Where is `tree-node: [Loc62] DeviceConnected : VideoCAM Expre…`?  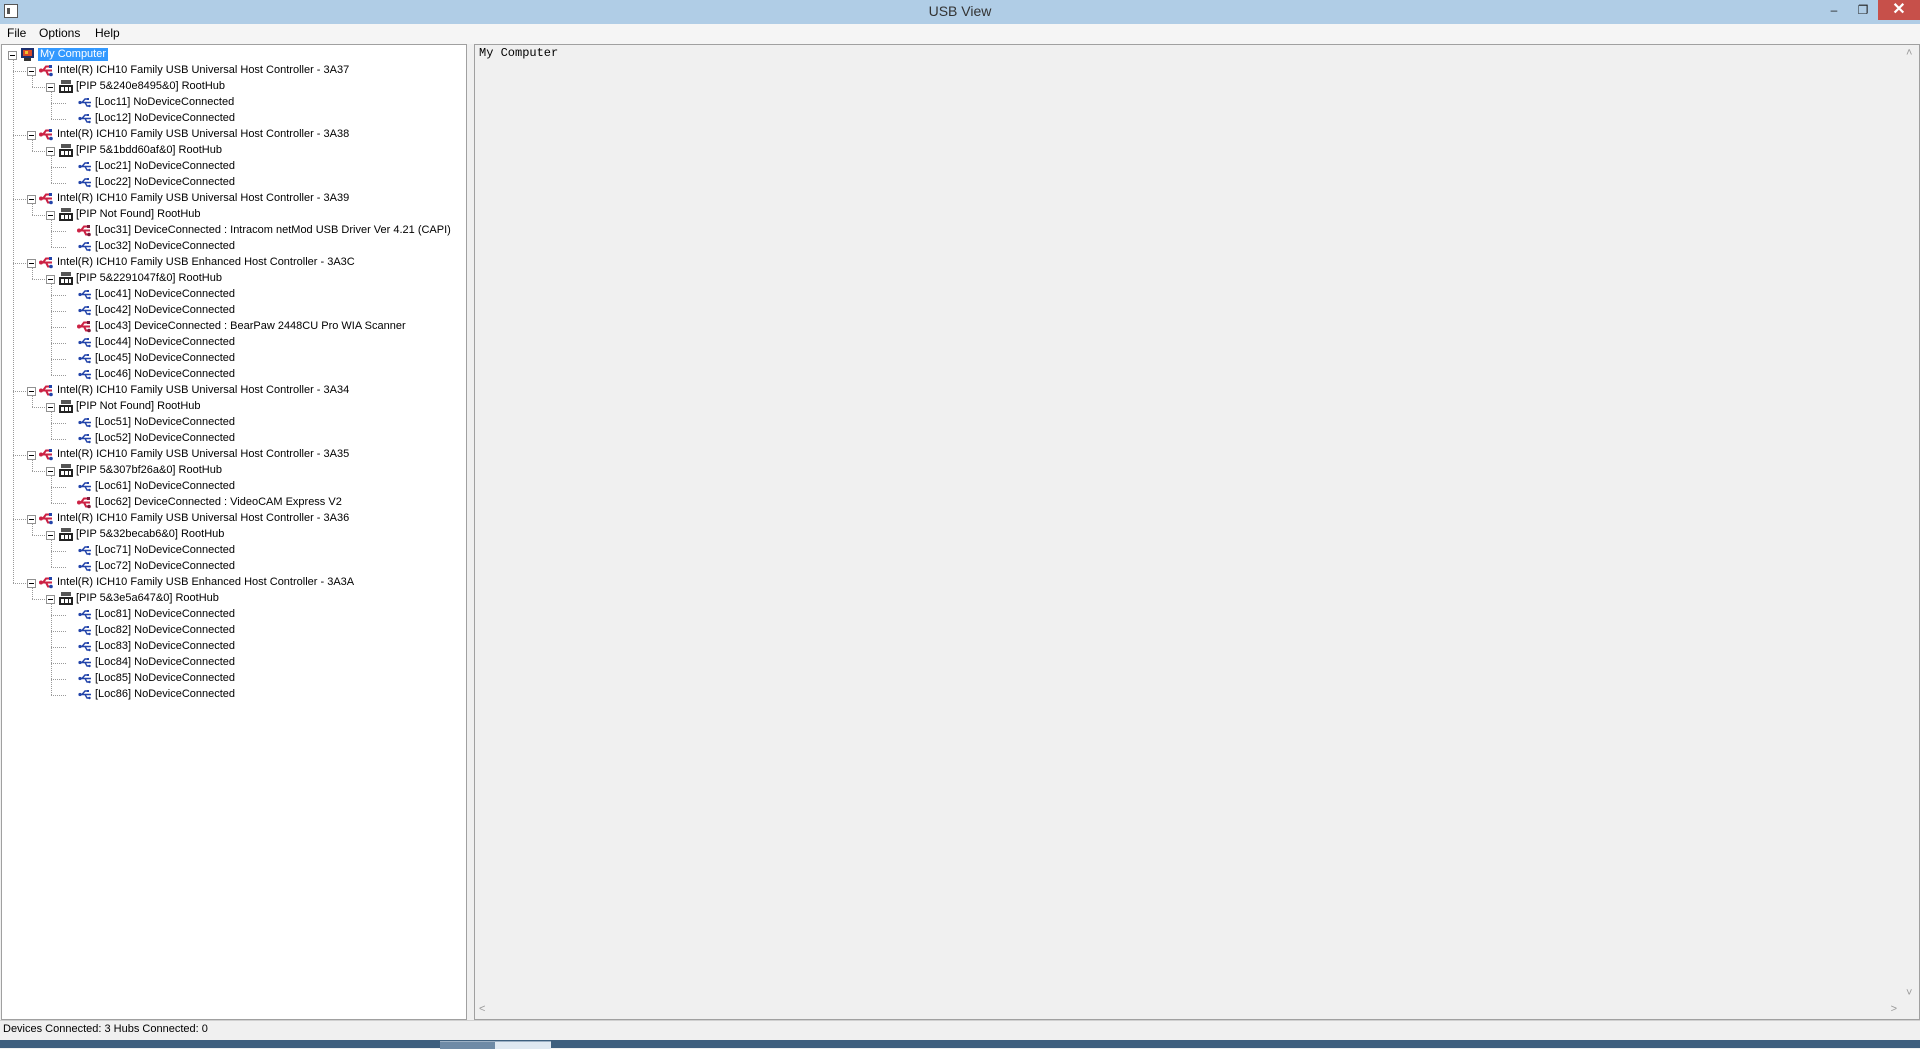 tree-node: [Loc62] DeviceConnected : VideoCAM Expre… is located at coordinates (232, 503).